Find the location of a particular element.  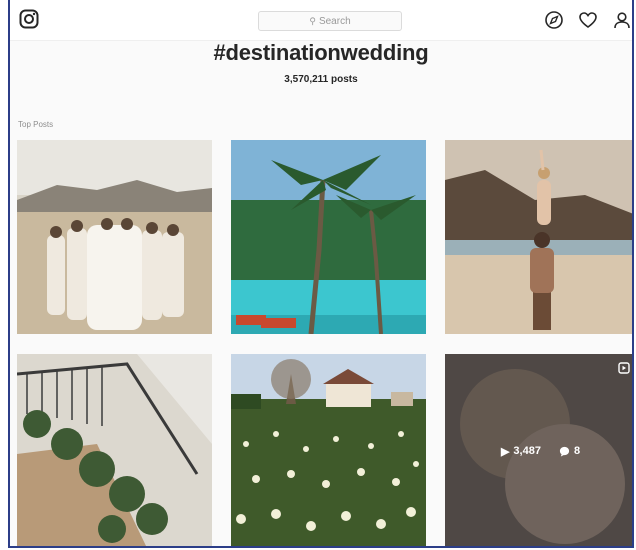

play-icon: ▶ is located at coordinates (505, 451).